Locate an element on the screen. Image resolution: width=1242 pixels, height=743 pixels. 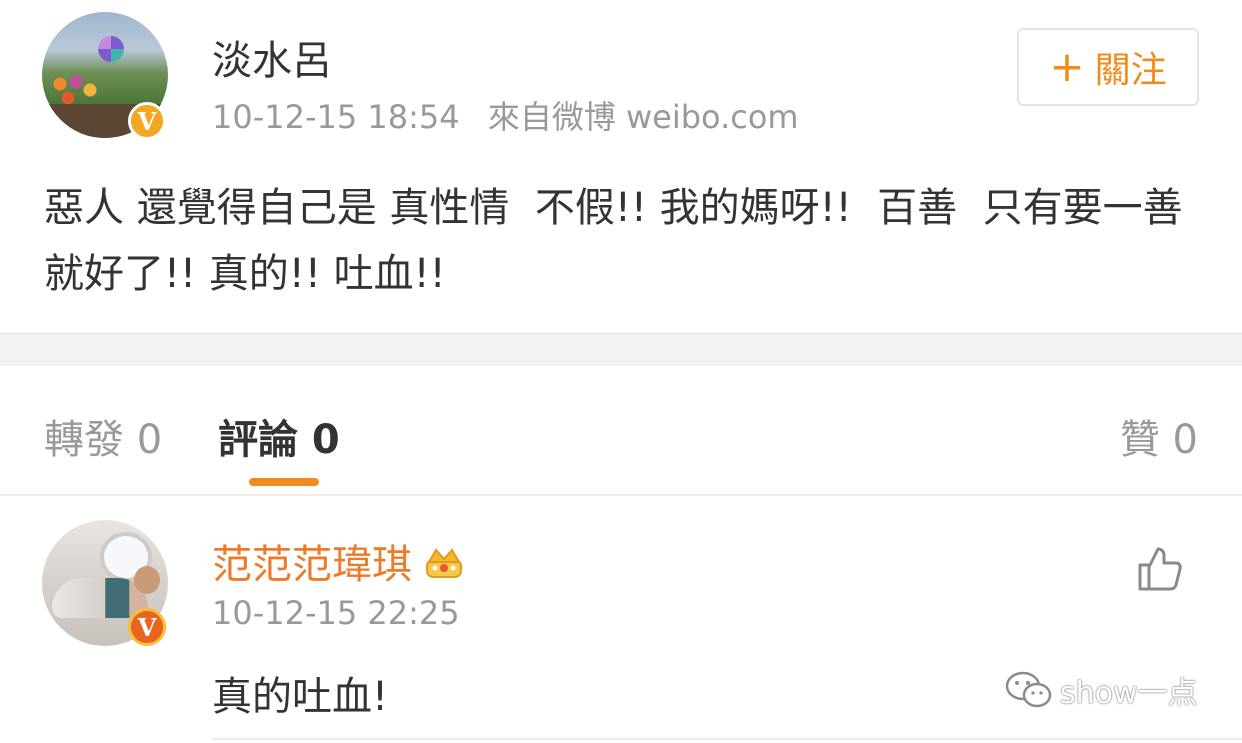
section-separator is located at coordinates (621, 349).